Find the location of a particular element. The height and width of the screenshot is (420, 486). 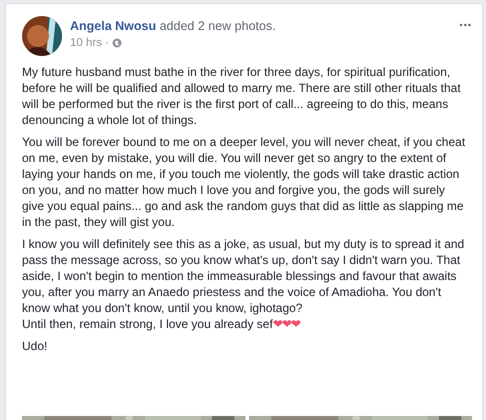

post-paragraph: Udo! is located at coordinates (35, 346).